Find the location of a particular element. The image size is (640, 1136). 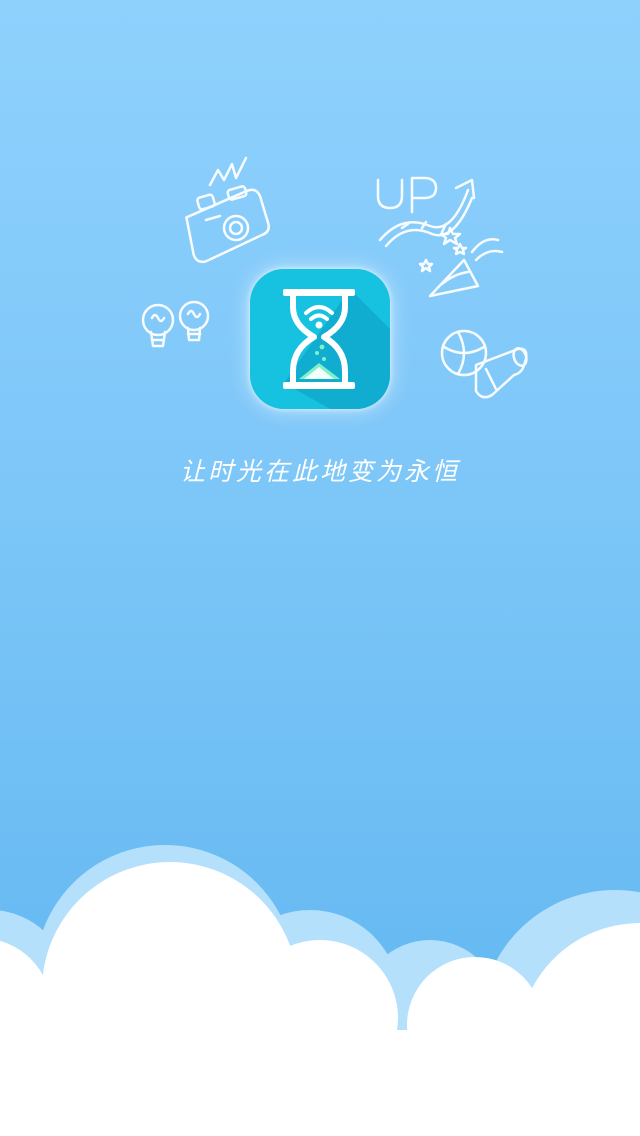

camera-doodle-icon is located at coordinates (227, 210).